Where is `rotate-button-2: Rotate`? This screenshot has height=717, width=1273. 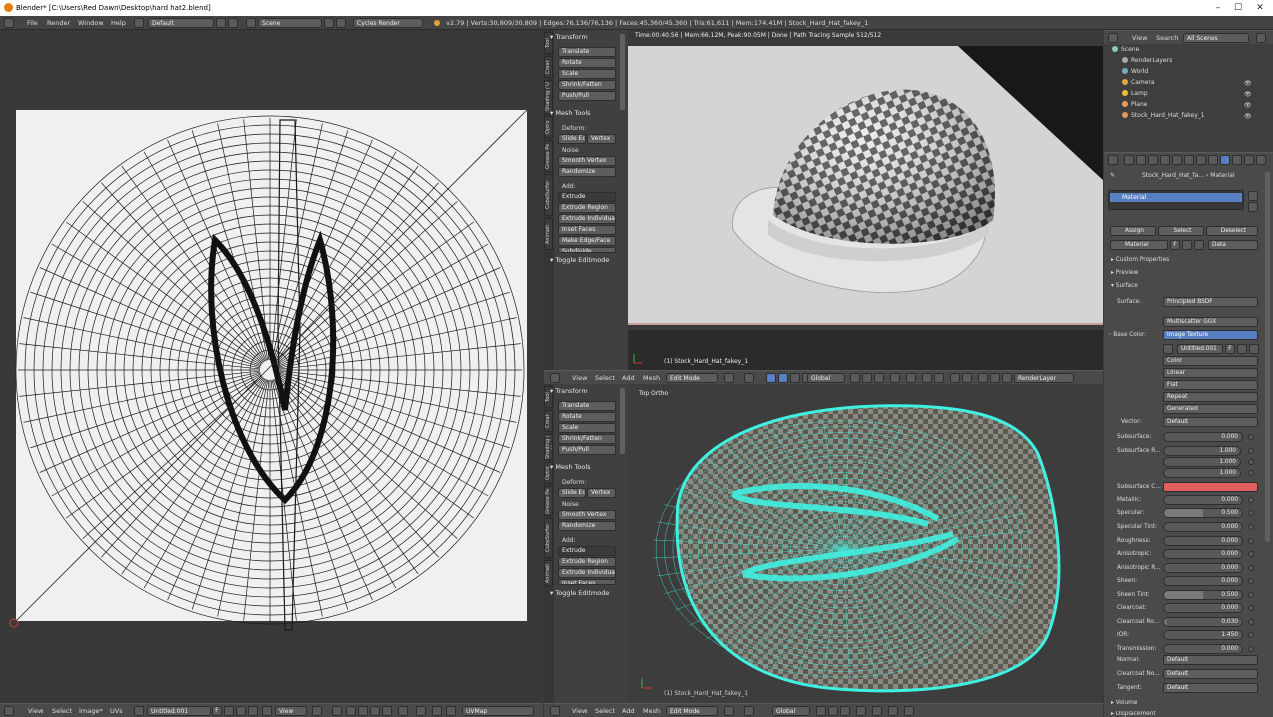
rotate-button-2: Rotate is located at coordinates (587, 417).